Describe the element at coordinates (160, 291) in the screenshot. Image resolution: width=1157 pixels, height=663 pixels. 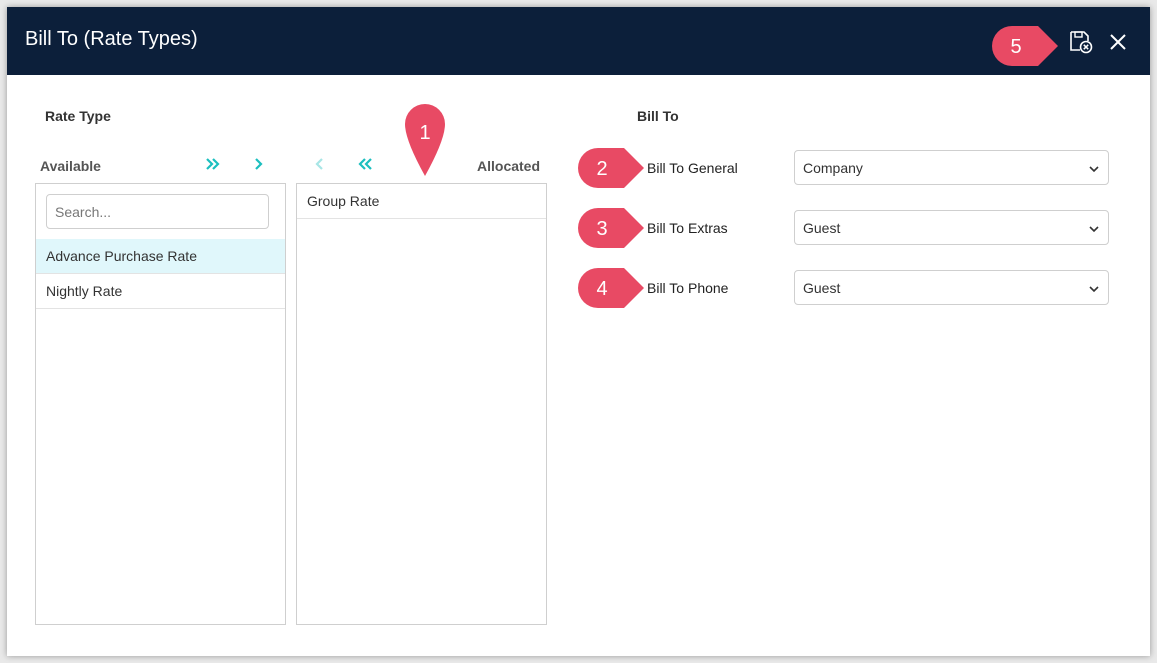
I see `list-item-nightly-rate: Nightly Rate` at that location.